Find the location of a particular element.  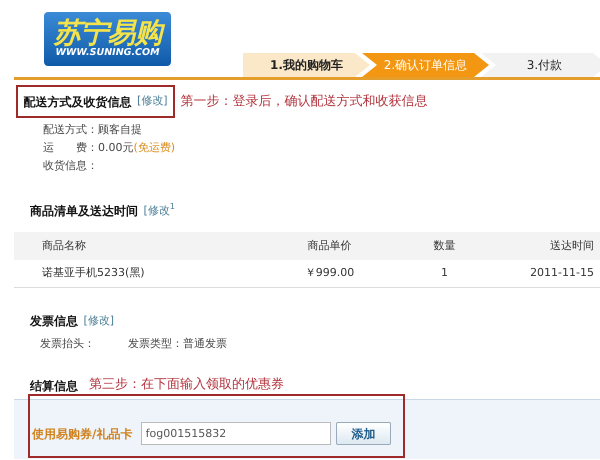

field-value: 普通发票 is located at coordinates (205, 344).